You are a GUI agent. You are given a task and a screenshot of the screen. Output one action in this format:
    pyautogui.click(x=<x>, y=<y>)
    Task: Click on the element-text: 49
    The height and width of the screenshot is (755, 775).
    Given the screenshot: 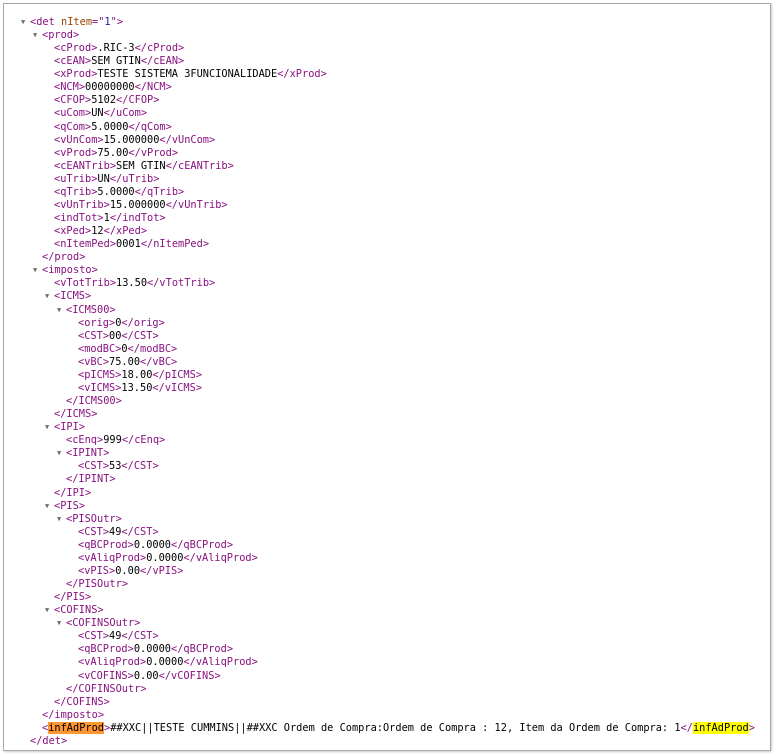 What is the action you would take?
    pyautogui.click(x=115, y=531)
    